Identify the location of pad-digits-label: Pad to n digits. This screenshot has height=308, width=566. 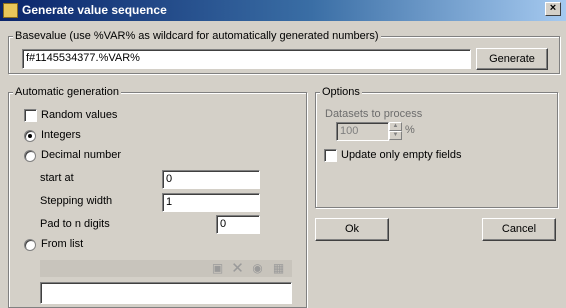
(75, 224).